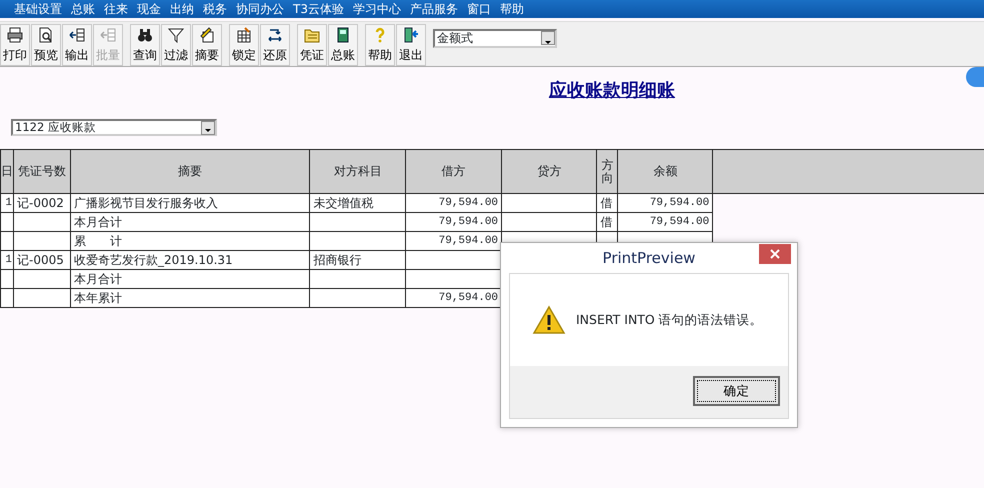 The image size is (984, 488). Describe the element at coordinates (495, 38) in the screenshot. I see `format-select: 金额式` at that location.